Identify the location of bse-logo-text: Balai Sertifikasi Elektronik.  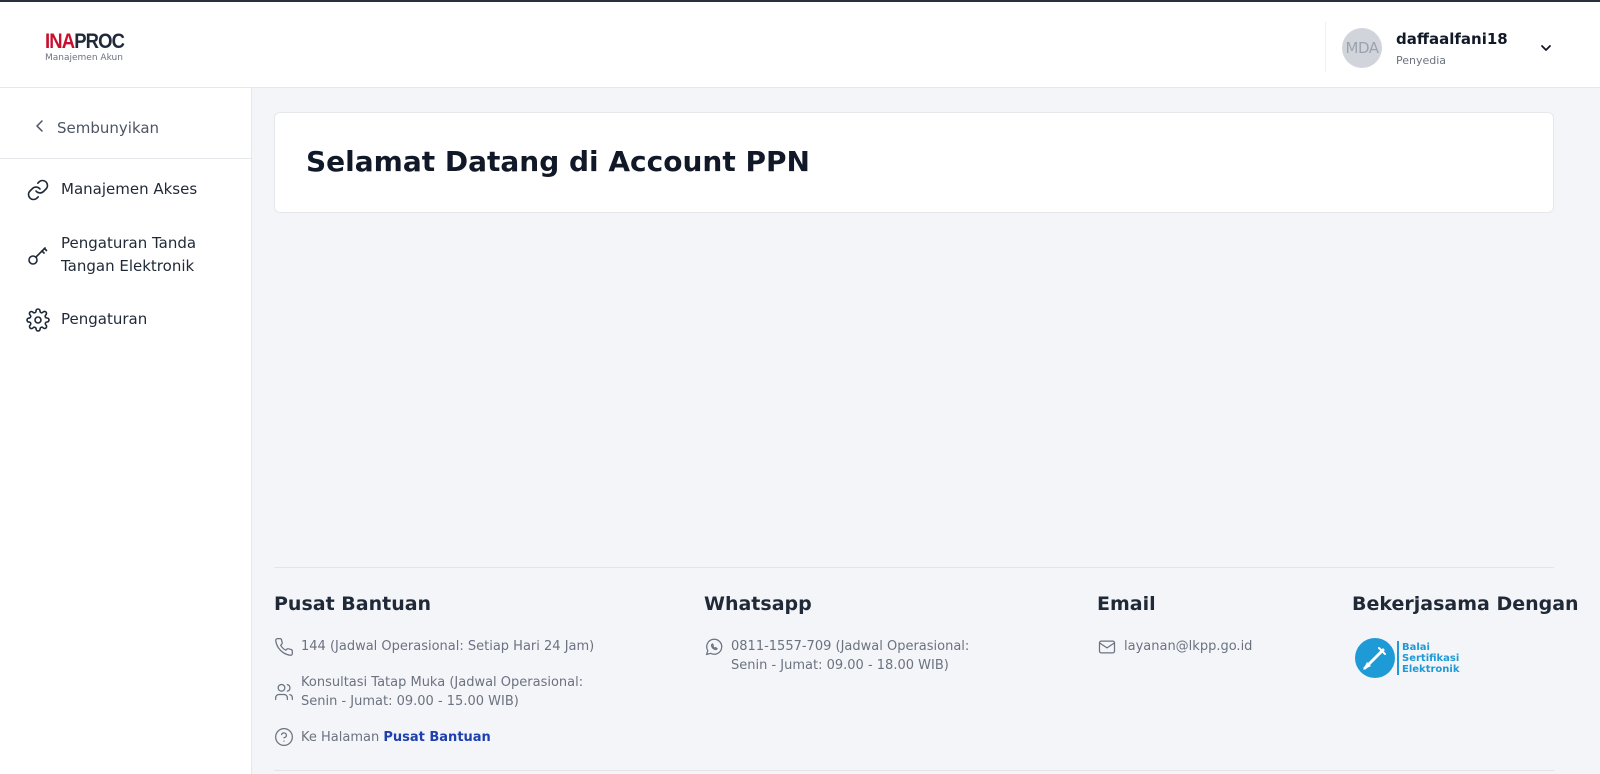
(1431, 658).